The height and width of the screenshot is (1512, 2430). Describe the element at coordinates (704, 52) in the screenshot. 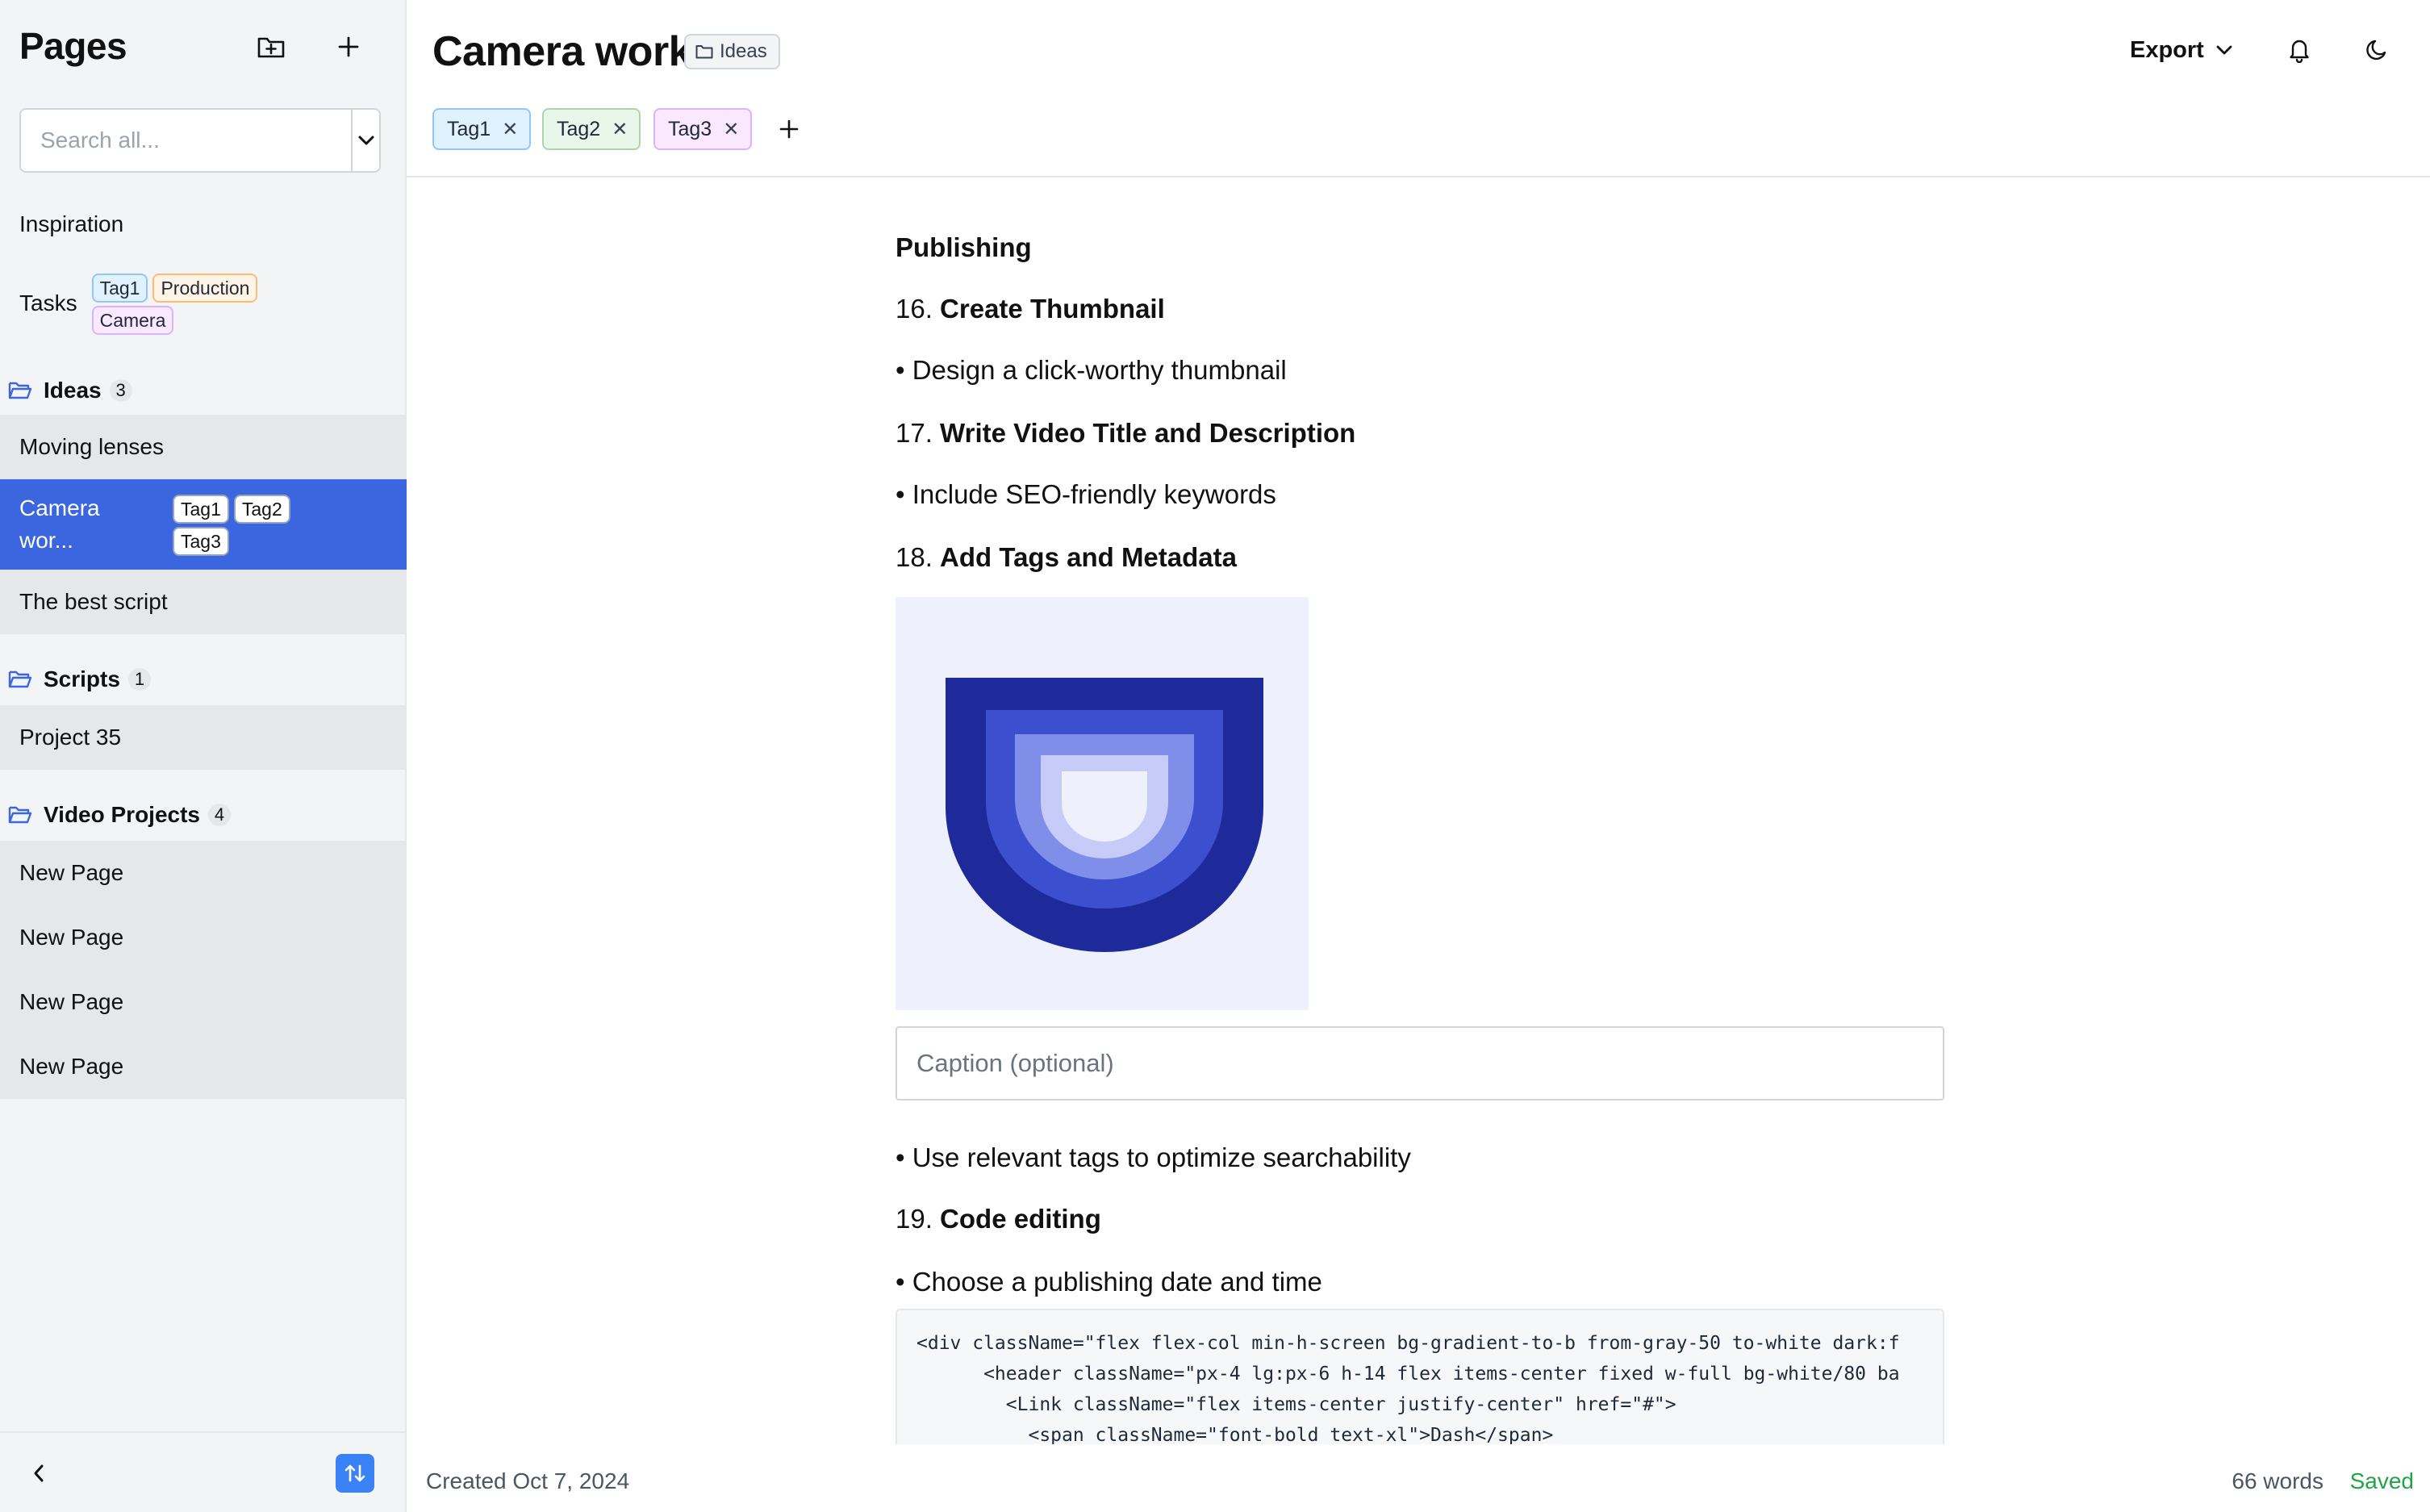

I see `folder-icon` at that location.